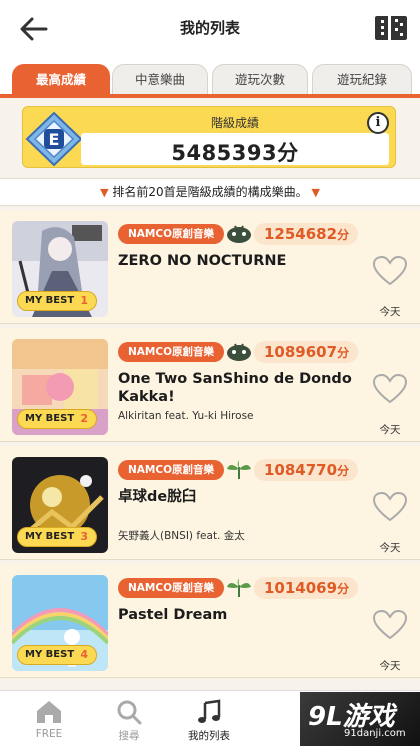 This screenshot has width=420, height=746. What do you see at coordinates (60, 623) in the screenshot?
I see `song-jacket-image: MY BEST 4` at bounding box center [60, 623].